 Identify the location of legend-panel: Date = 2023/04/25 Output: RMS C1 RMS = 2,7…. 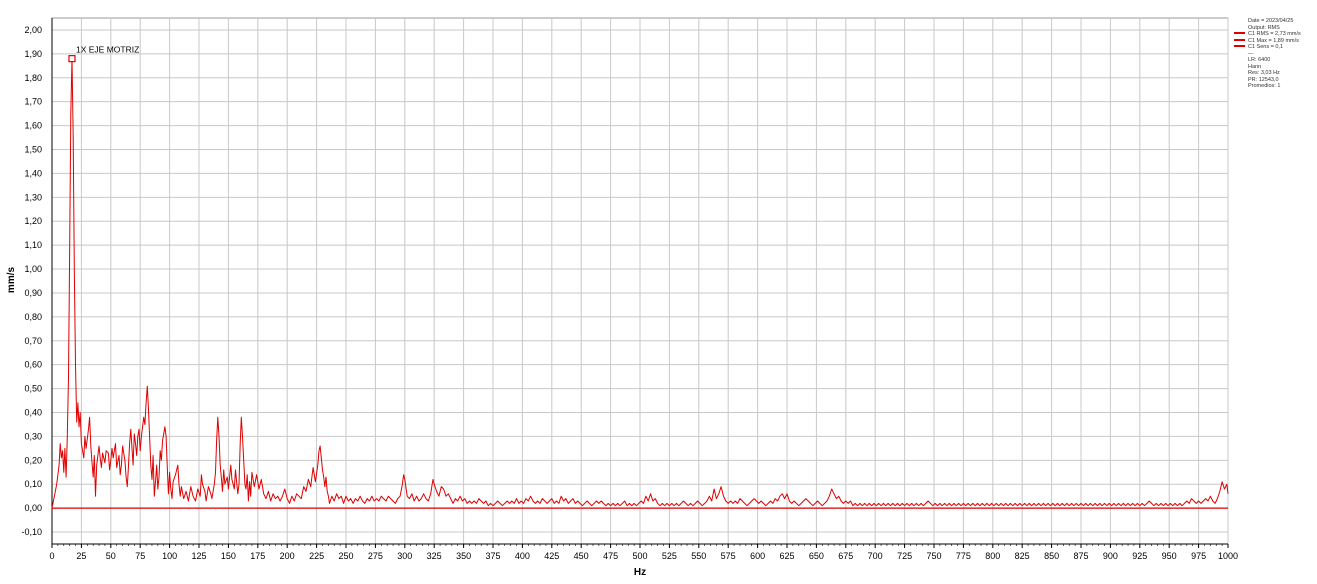
(1275, 54).